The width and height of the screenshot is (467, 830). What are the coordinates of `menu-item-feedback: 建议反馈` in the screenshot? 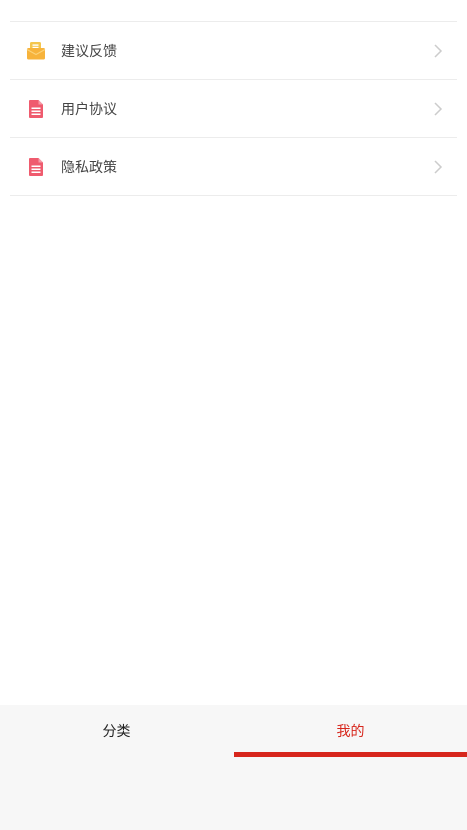 It's located at (233, 51).